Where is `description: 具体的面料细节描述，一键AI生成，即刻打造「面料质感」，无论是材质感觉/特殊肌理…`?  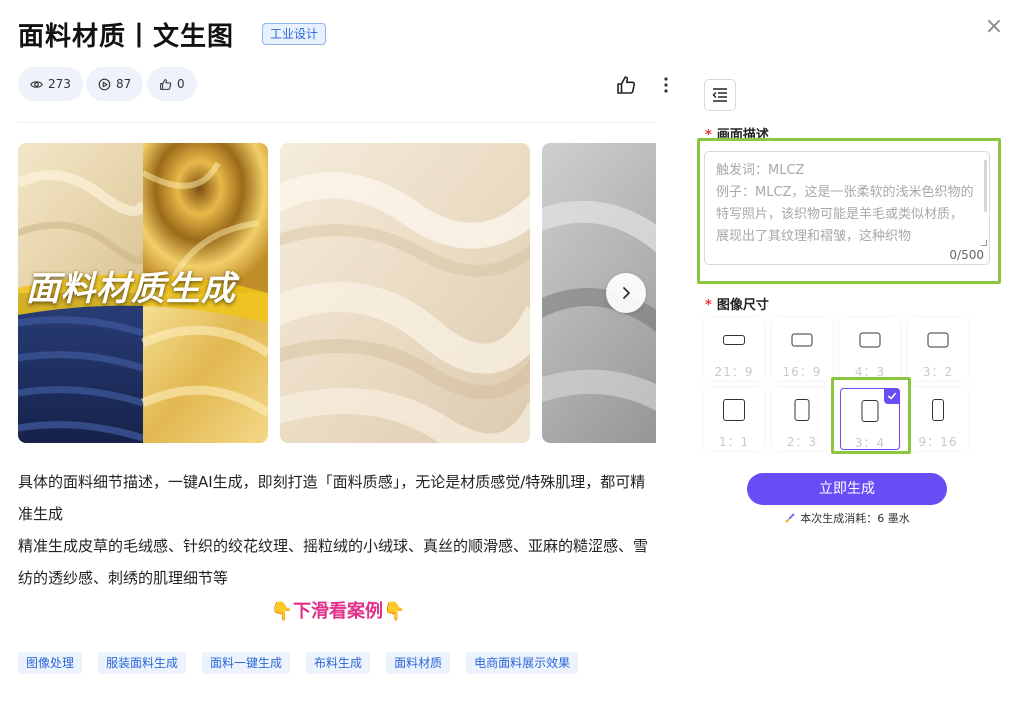 description: 具体的面料细节描述，一键AI生成，即刻打造「面料质感」，无论是材质感觉/特殊肌理… is located at coordinates (338, 530).